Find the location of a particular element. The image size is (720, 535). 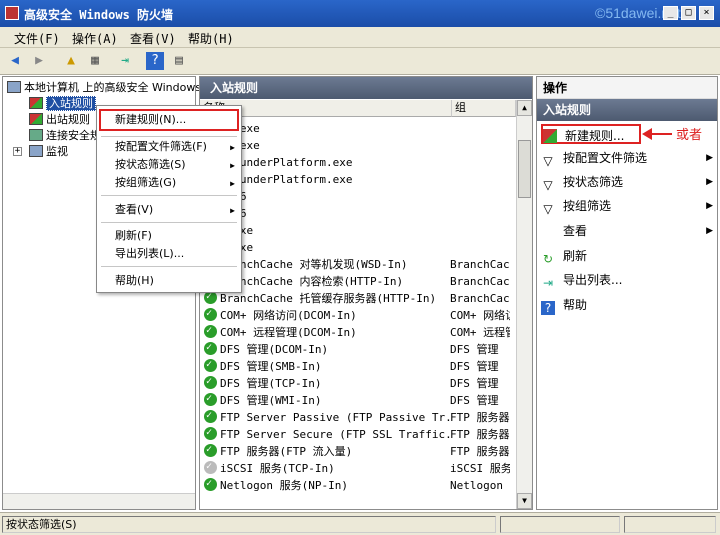

scroll-up-icon: ▲ is located at coordinates (524, 108).